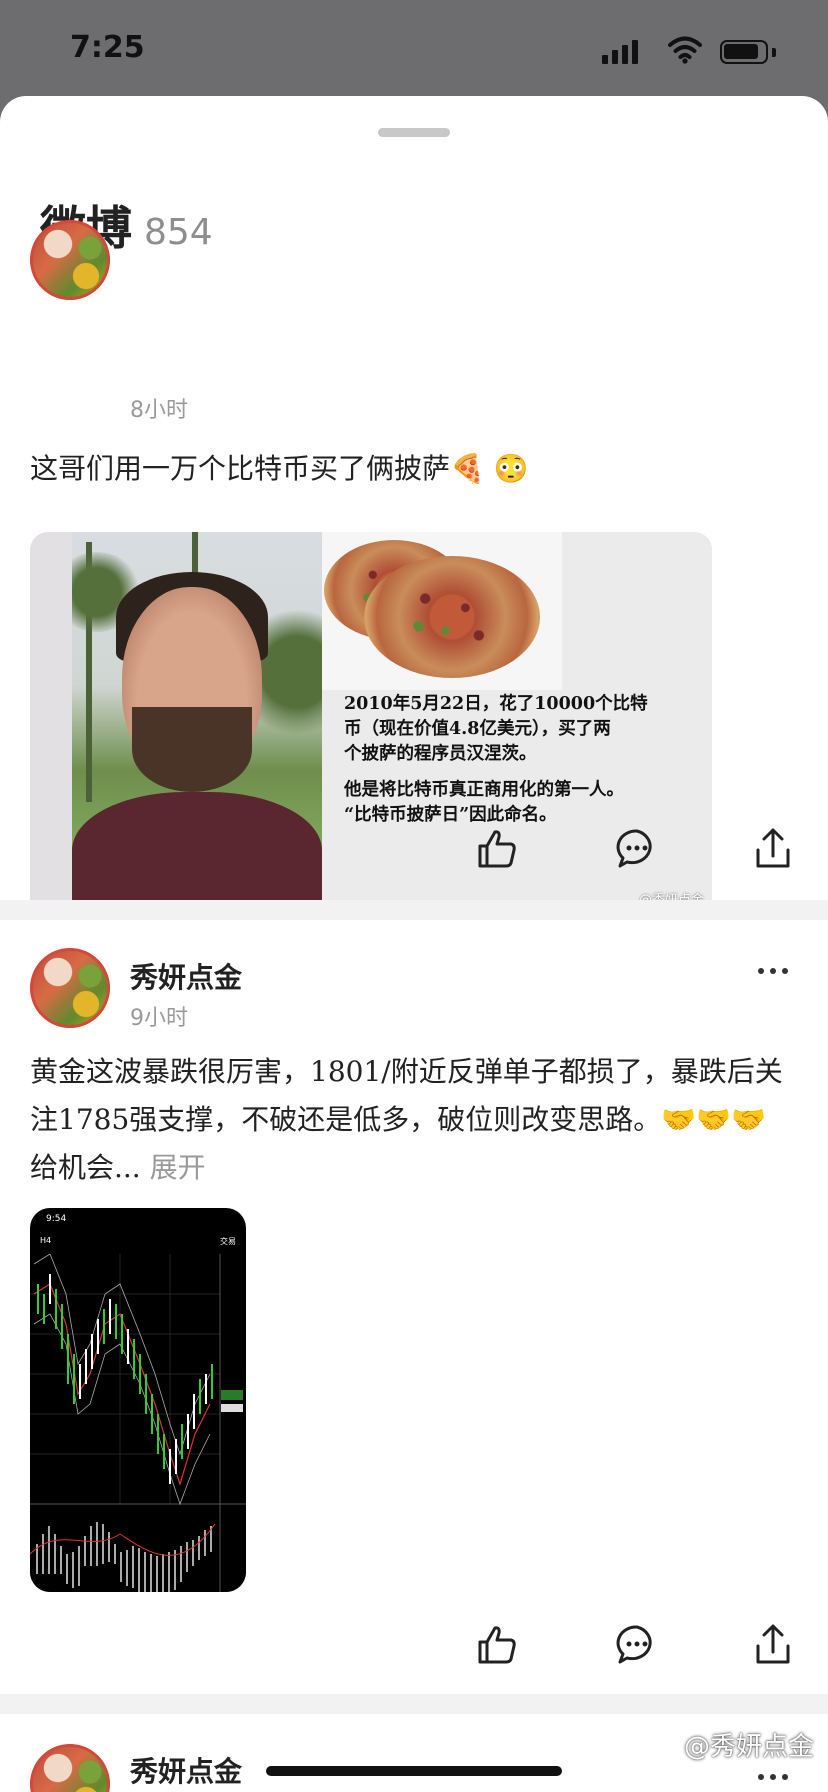 Image resolution: width=828 pixels, height=1792 pixels. Describe the element at coordinates (56, 1219) in the screenshot. I see `thumb-status-time: 9:54` at that location.